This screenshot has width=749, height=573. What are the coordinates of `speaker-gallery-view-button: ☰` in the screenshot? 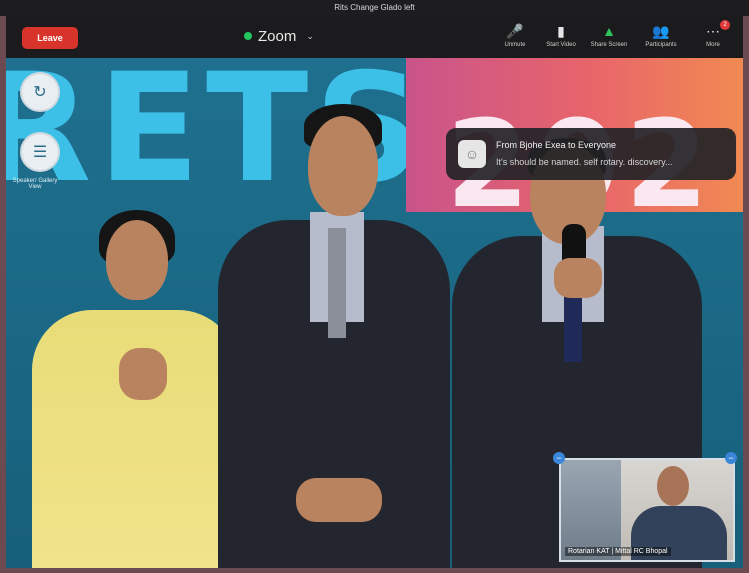 It's located at (40, 152).